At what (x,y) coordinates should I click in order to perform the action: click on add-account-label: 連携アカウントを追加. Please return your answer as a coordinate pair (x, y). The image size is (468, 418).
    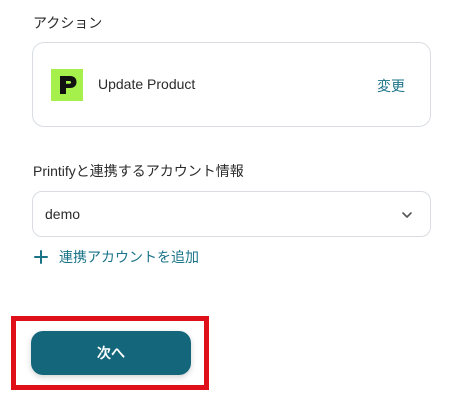
    Looking at the image, I should click on (129, 257).